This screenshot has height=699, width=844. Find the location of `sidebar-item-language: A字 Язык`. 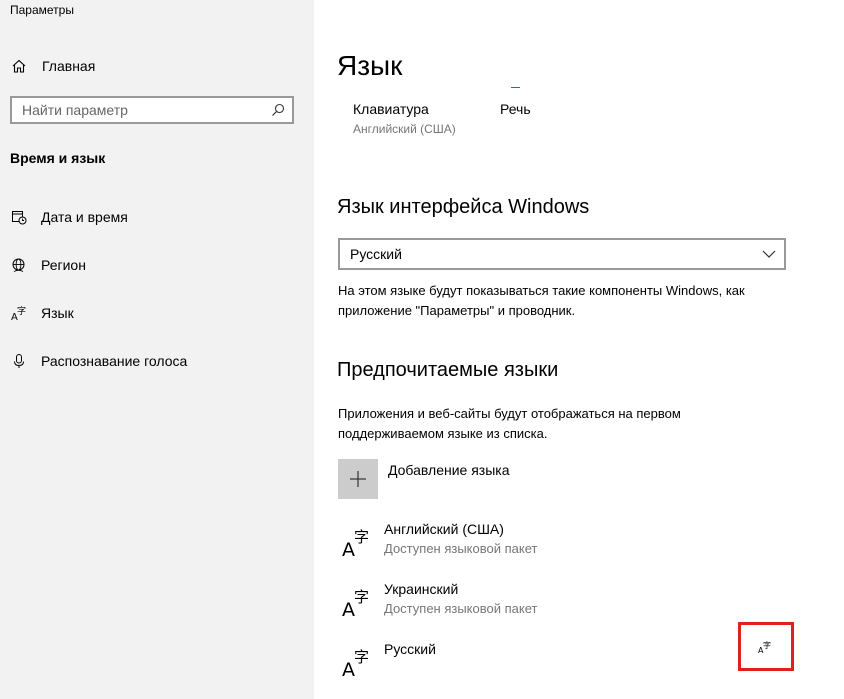

sidebar-item-language: A字 Язык is located at coordinates (42, 313).